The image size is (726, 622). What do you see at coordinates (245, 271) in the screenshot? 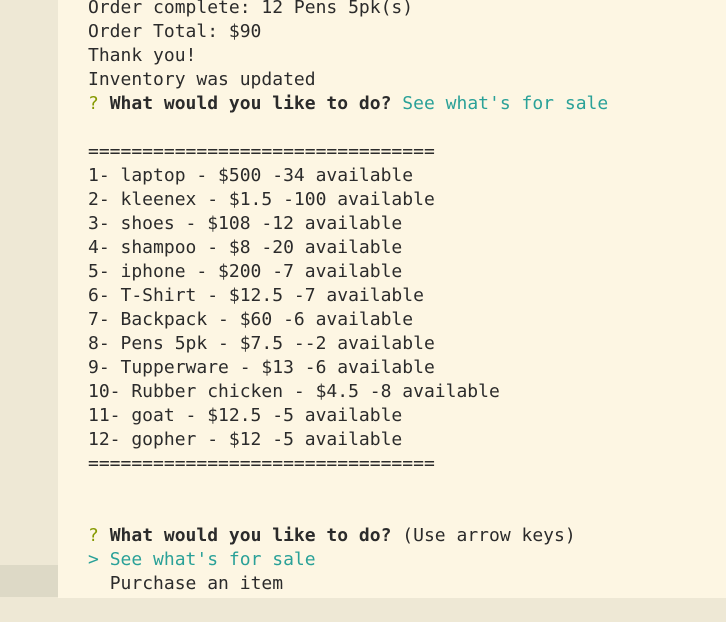
I see `inventory-item: 5- iphone - $200 -7 available` at bounding box center [245, 271].